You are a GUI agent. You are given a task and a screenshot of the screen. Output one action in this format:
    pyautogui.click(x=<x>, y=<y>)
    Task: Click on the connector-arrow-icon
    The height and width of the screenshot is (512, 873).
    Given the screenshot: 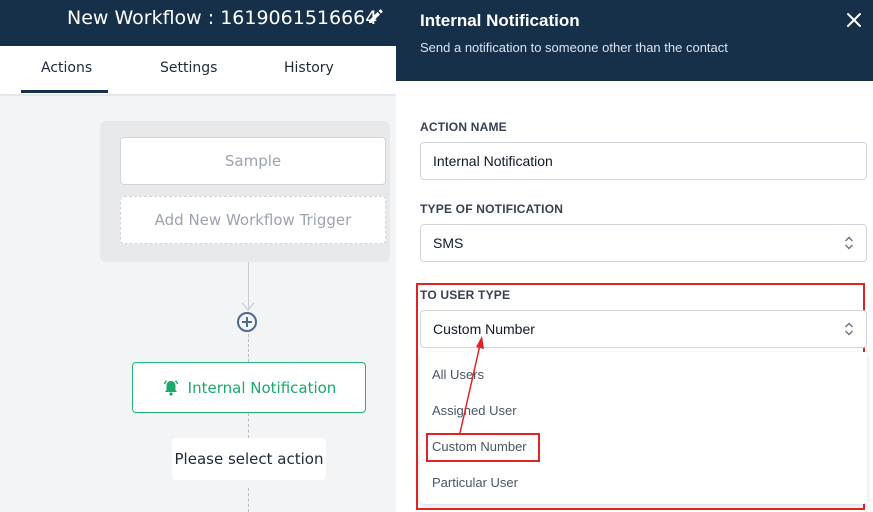 What is the action you would take?
    pyautogui.click(x=248, y=306)
    